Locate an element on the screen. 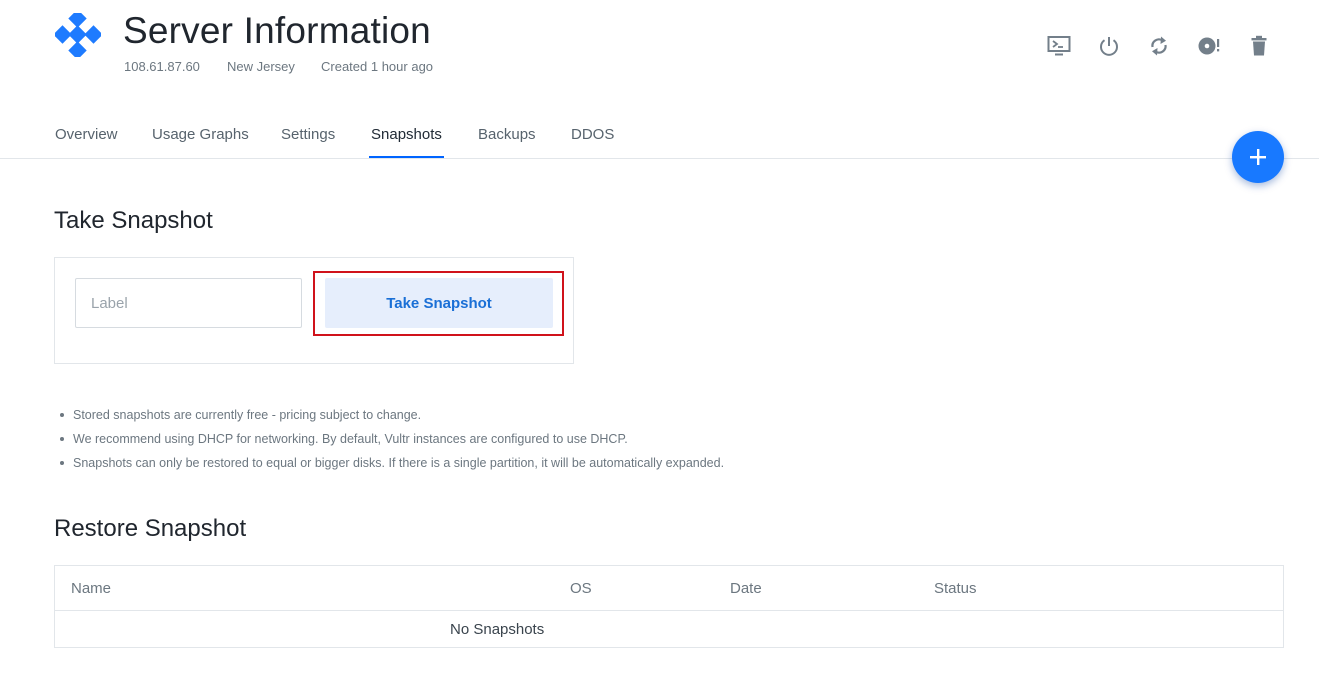 Image resolution: width=1319 pixels, height=678 pixels. power-icon is located at coordinates (1109, 46).